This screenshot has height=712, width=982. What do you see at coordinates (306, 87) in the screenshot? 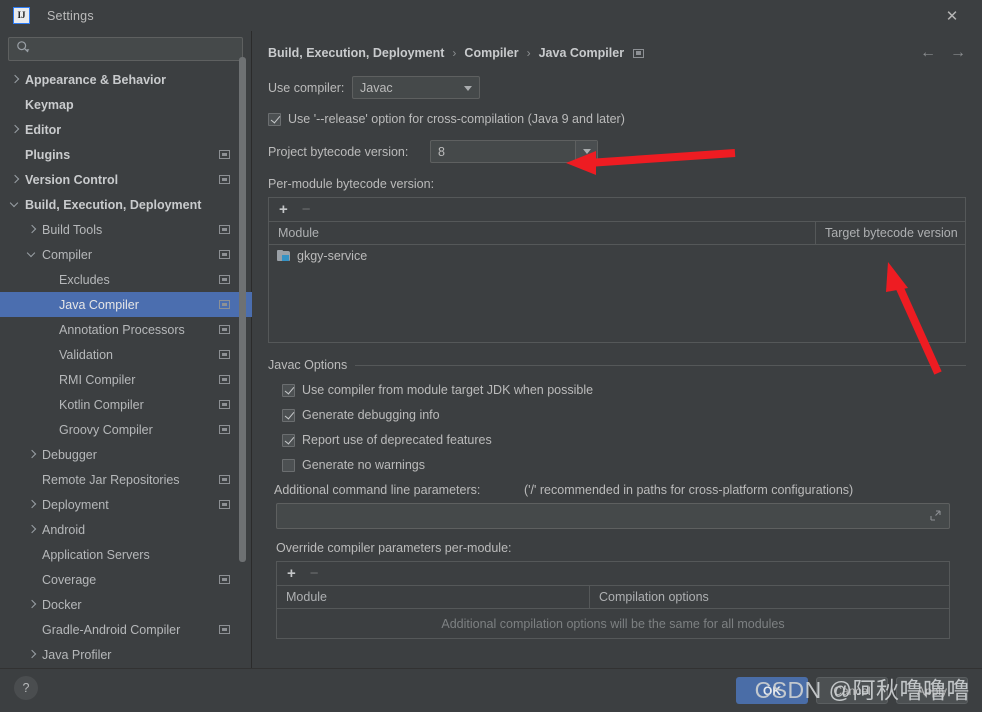
I see `use-compiler-label: Use compiler:` at bounding box center [306, 87].